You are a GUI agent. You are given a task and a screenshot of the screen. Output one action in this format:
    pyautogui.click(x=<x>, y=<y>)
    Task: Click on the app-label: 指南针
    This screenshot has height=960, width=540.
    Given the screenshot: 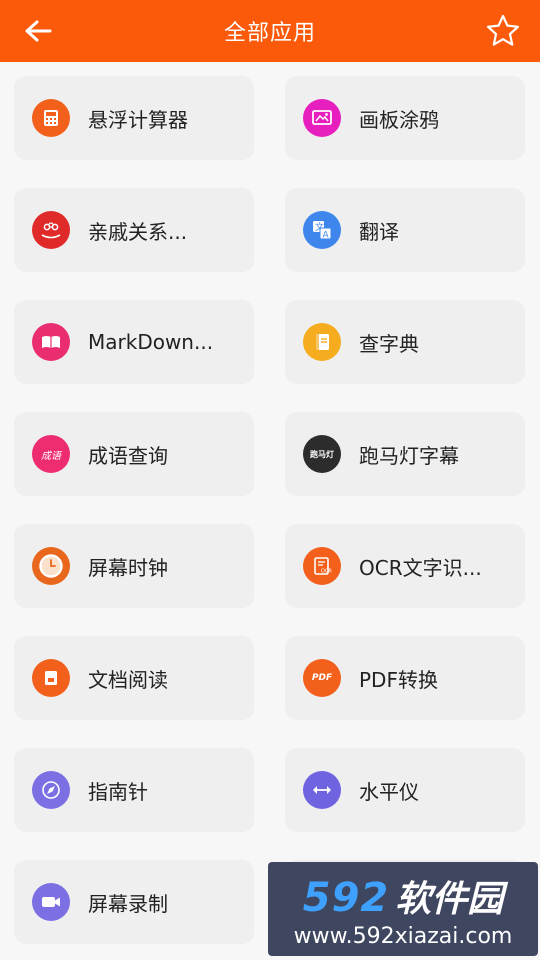 What is the action you would take?
    pyautogui.click(x=118, y=791)
    